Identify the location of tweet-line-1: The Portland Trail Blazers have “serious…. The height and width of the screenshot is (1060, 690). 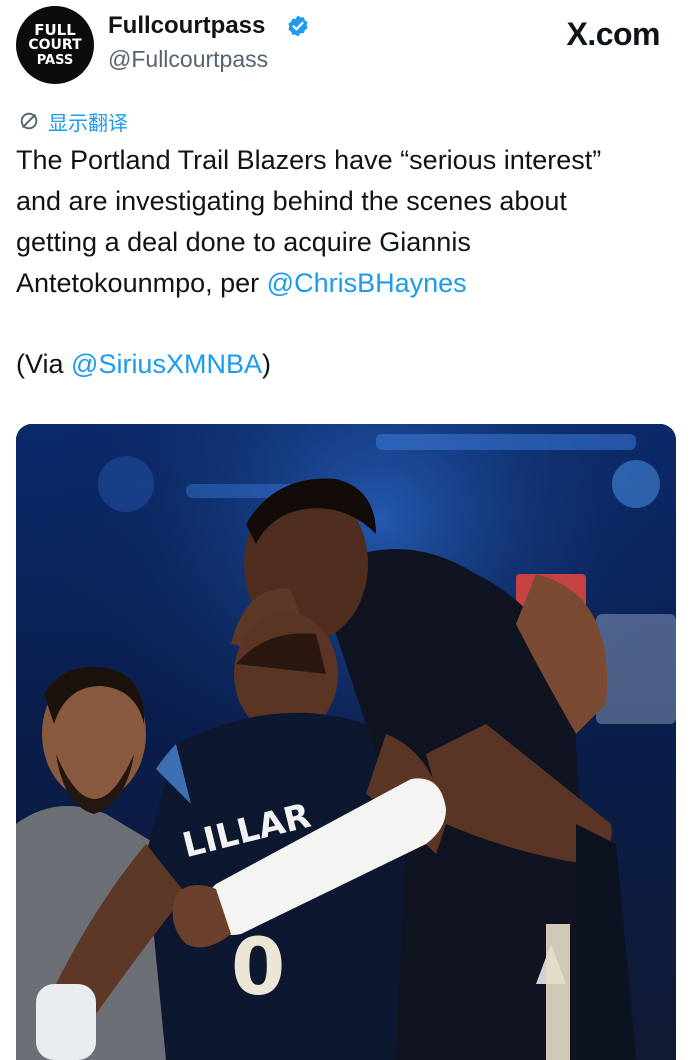
(309, 160).